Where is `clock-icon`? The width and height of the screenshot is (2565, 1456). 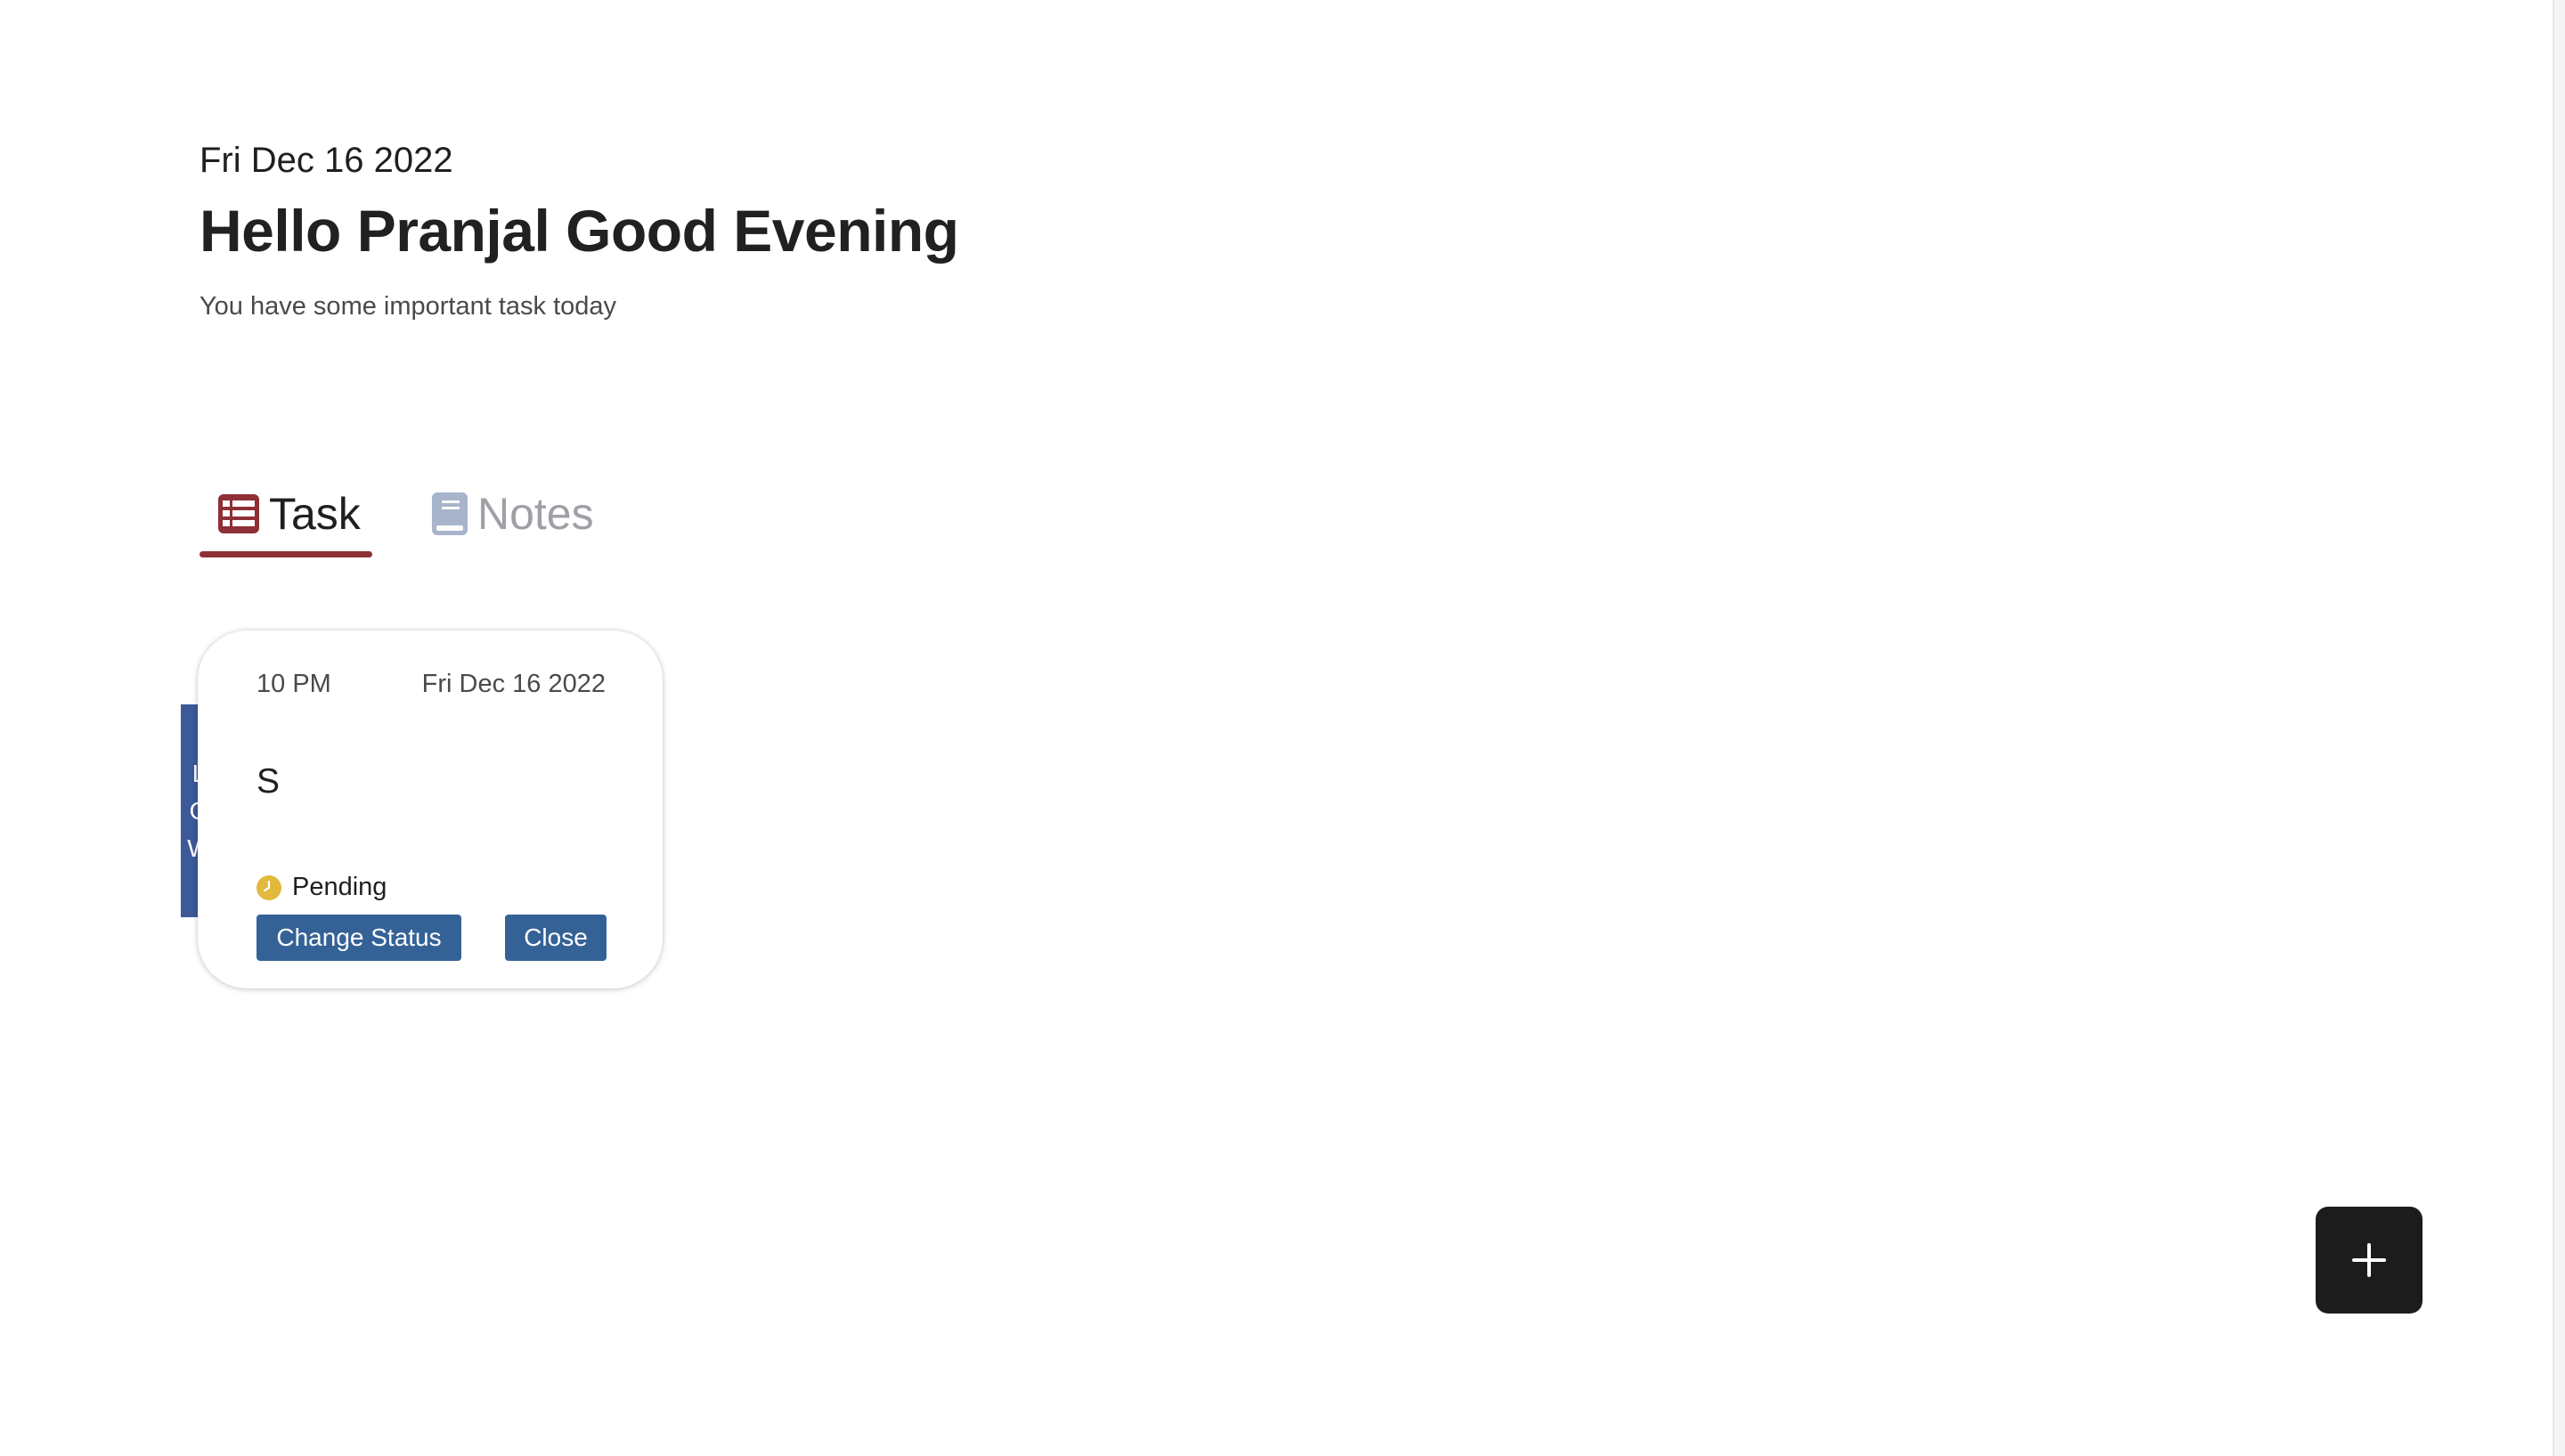
clock-icon is located at coordinates (268, 887).